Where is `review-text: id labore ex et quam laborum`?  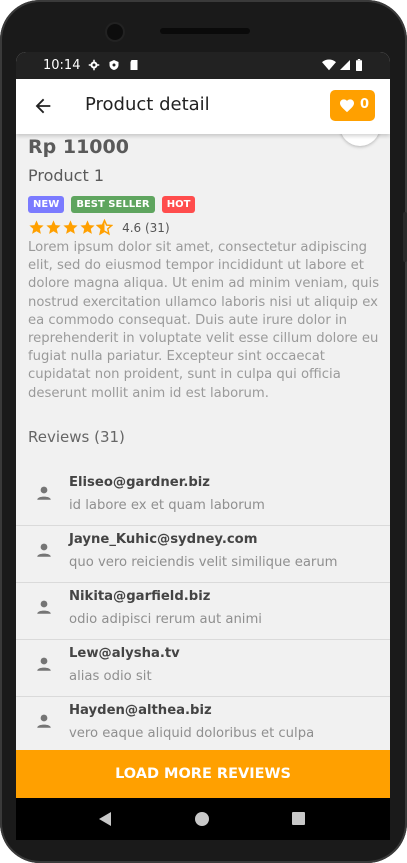
review-text: id labore ex et quam laborum is located at coordinates (167, 505).